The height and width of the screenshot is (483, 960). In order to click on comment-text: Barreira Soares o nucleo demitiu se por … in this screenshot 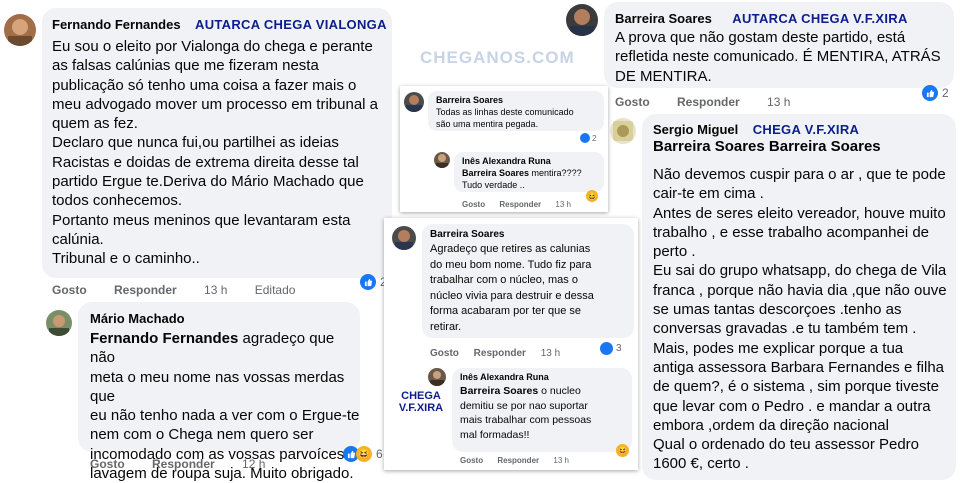, I will do `click(525, 413)`.